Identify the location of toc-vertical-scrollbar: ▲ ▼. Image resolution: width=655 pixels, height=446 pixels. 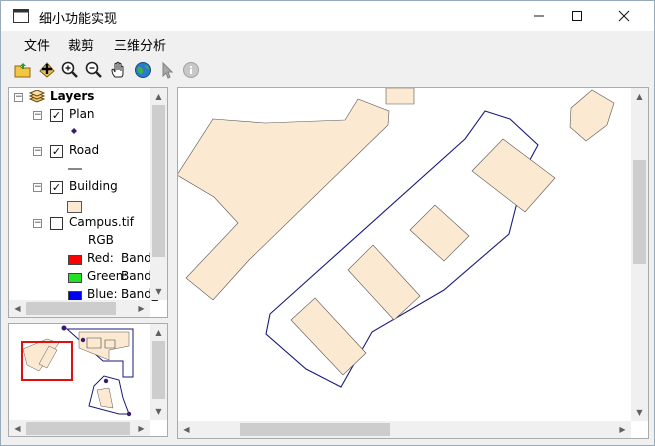
(158, 194).